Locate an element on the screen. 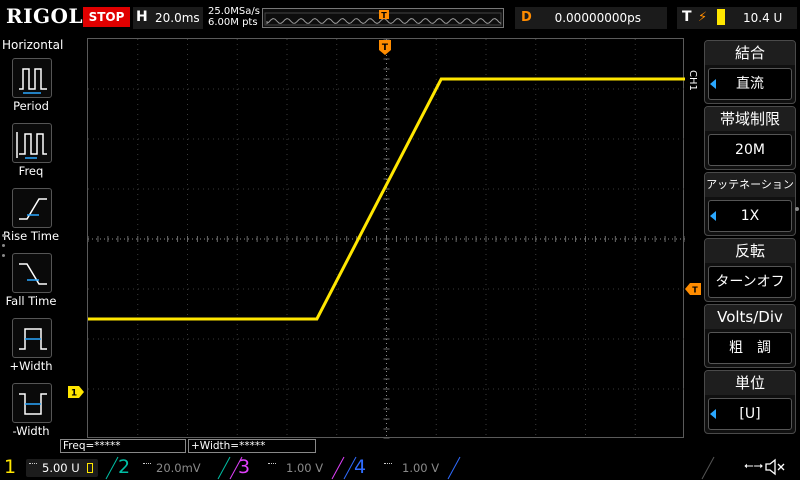 The height and width of the screenshot is (480, 800). right-menu-page-dot is located at coordinates (797, 209).